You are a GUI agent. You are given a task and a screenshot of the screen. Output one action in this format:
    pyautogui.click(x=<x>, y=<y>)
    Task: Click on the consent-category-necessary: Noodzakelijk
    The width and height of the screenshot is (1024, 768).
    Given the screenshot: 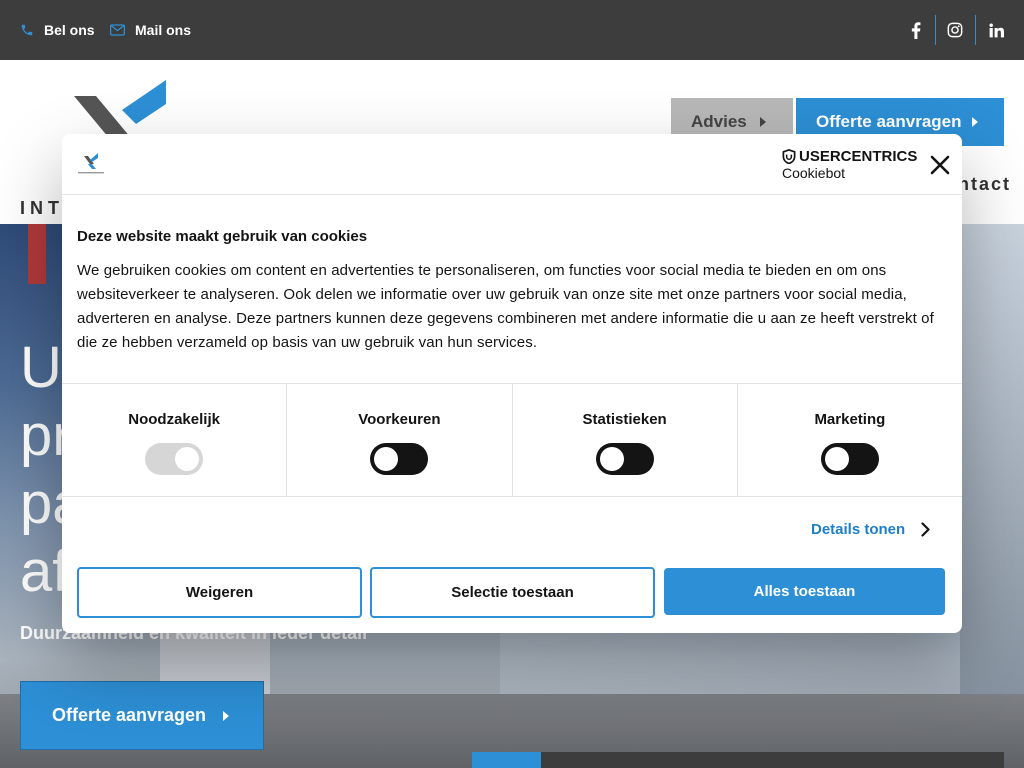 What is the action you would take?
    pyautogui.click(x=175, y=440)
    